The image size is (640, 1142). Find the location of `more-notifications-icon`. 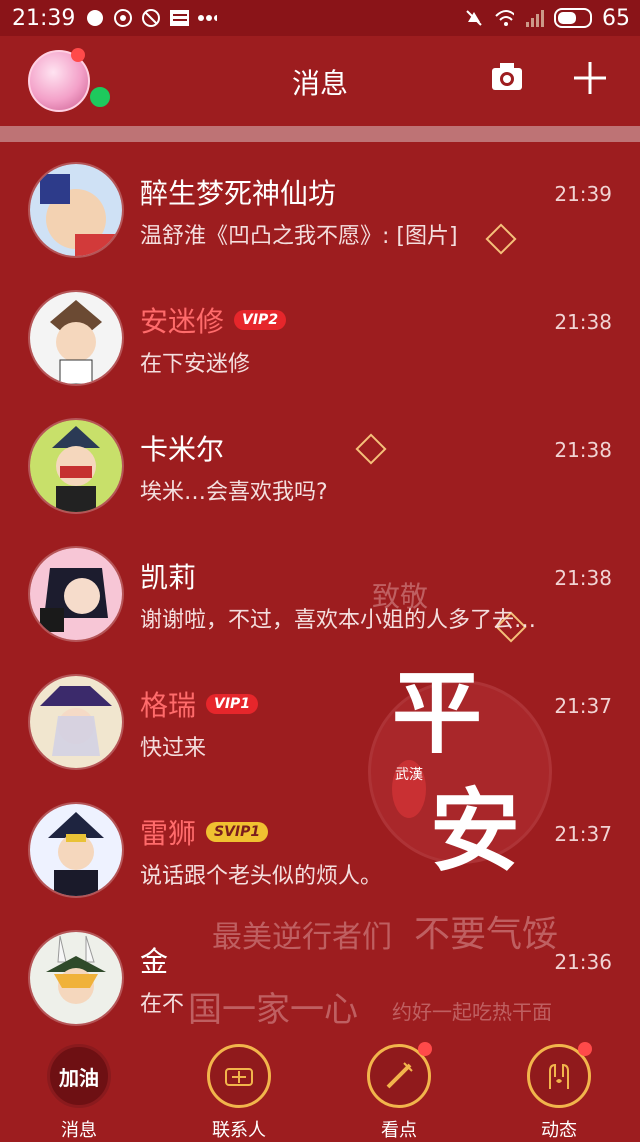

more-notifications-icon is located at coordinates (207, 18).